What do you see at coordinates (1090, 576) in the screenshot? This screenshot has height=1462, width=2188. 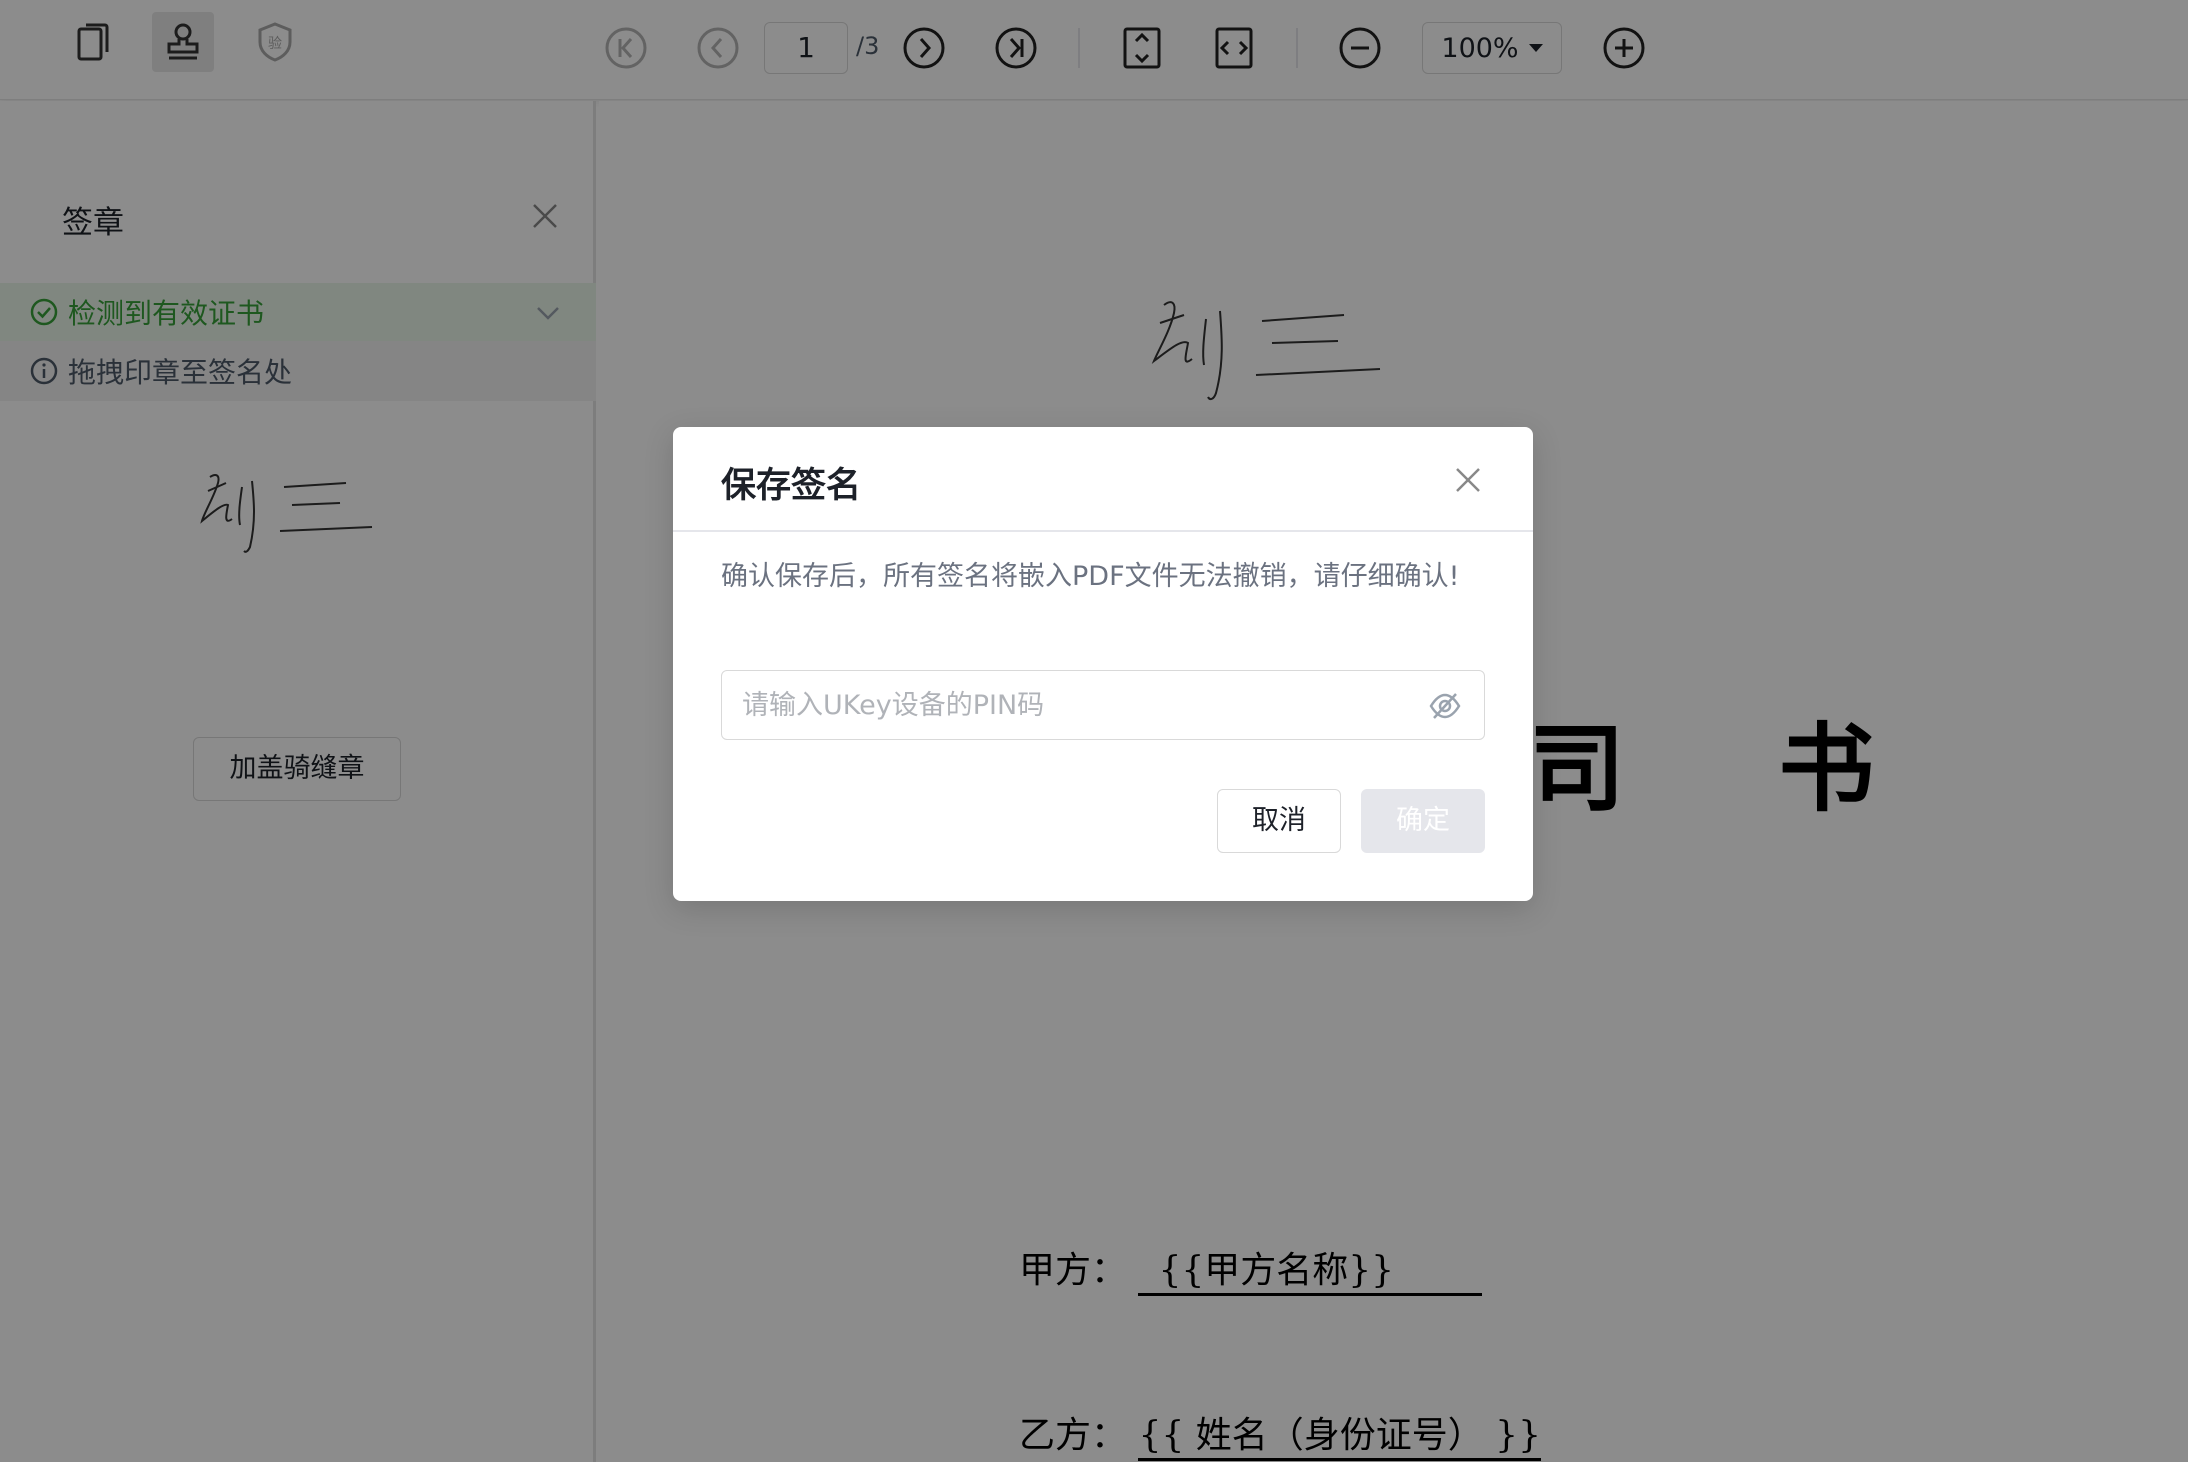 I see `dialog-message: 确认保存后，所有签名将嵌入PDF文件无法撤销，请仔细确认!` at bounding box center [1090, 576].